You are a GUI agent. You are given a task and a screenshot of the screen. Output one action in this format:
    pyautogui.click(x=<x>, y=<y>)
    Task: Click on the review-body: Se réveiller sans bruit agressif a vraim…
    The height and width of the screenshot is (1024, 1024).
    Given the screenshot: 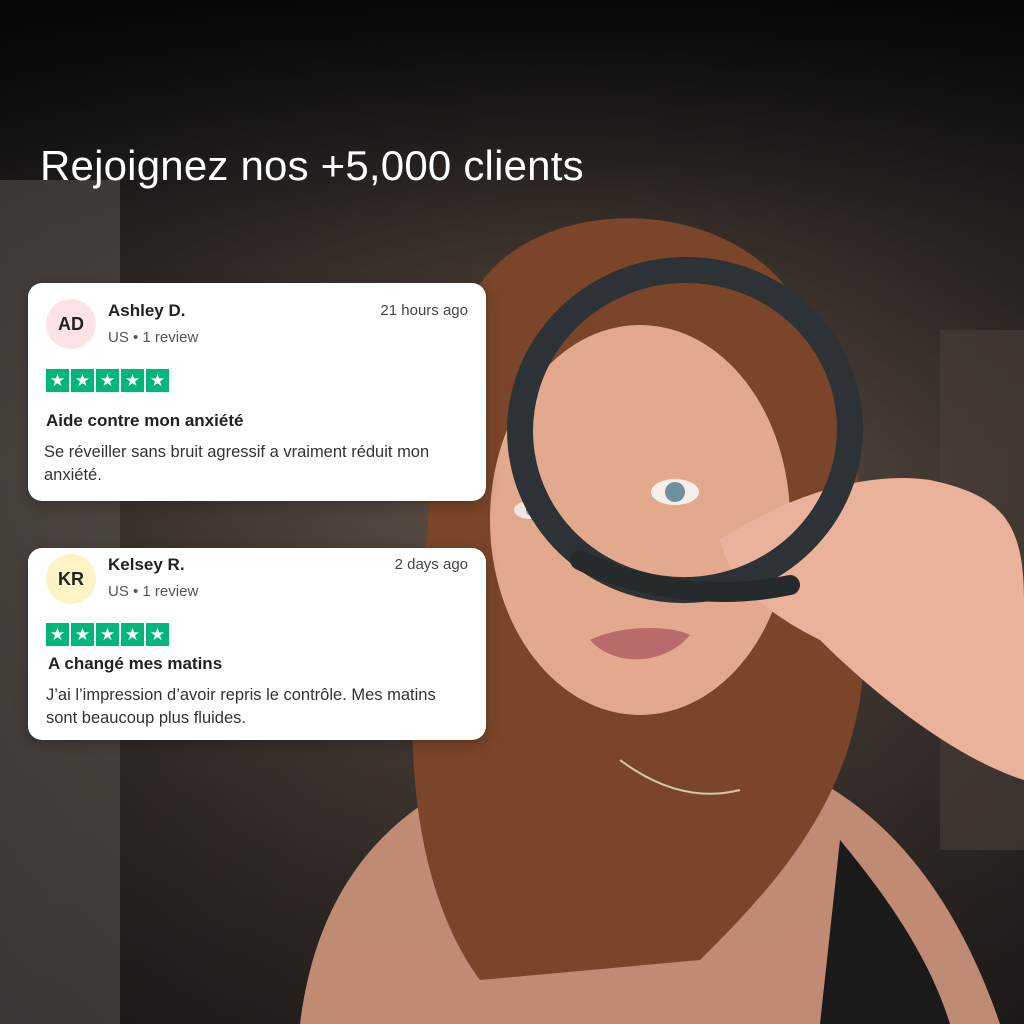 What is the action you would take?
    pyautogui.click(x=237, y=463)
    